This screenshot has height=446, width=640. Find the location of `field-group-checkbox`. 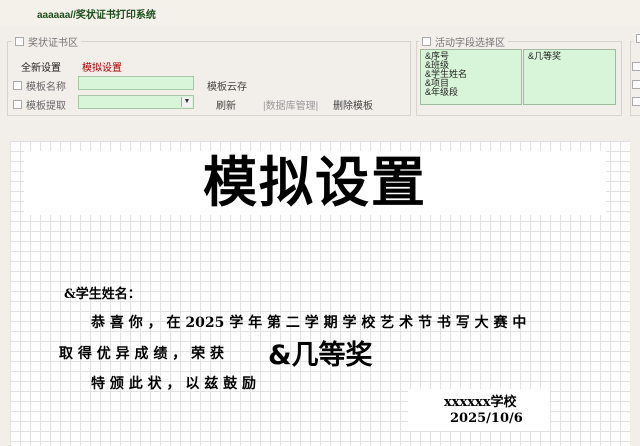

field-group-checkbox is located at coordinates (426, 41).